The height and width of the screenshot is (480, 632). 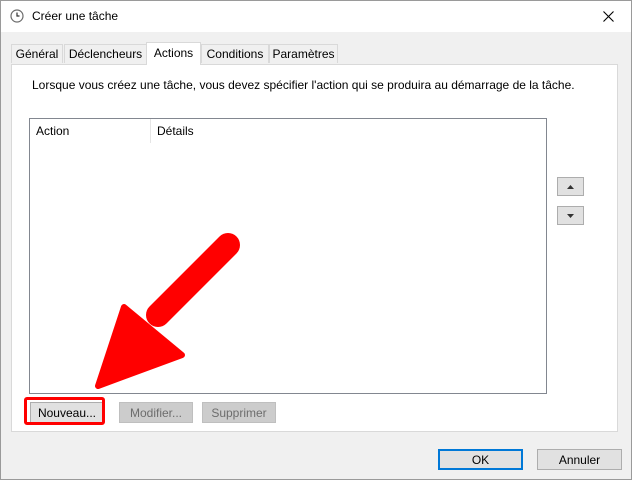 What do you see at coordinates (239, 412) in the screenshot?
I see `delete-action-button: Supprimer` at bounding box center [239, 412].